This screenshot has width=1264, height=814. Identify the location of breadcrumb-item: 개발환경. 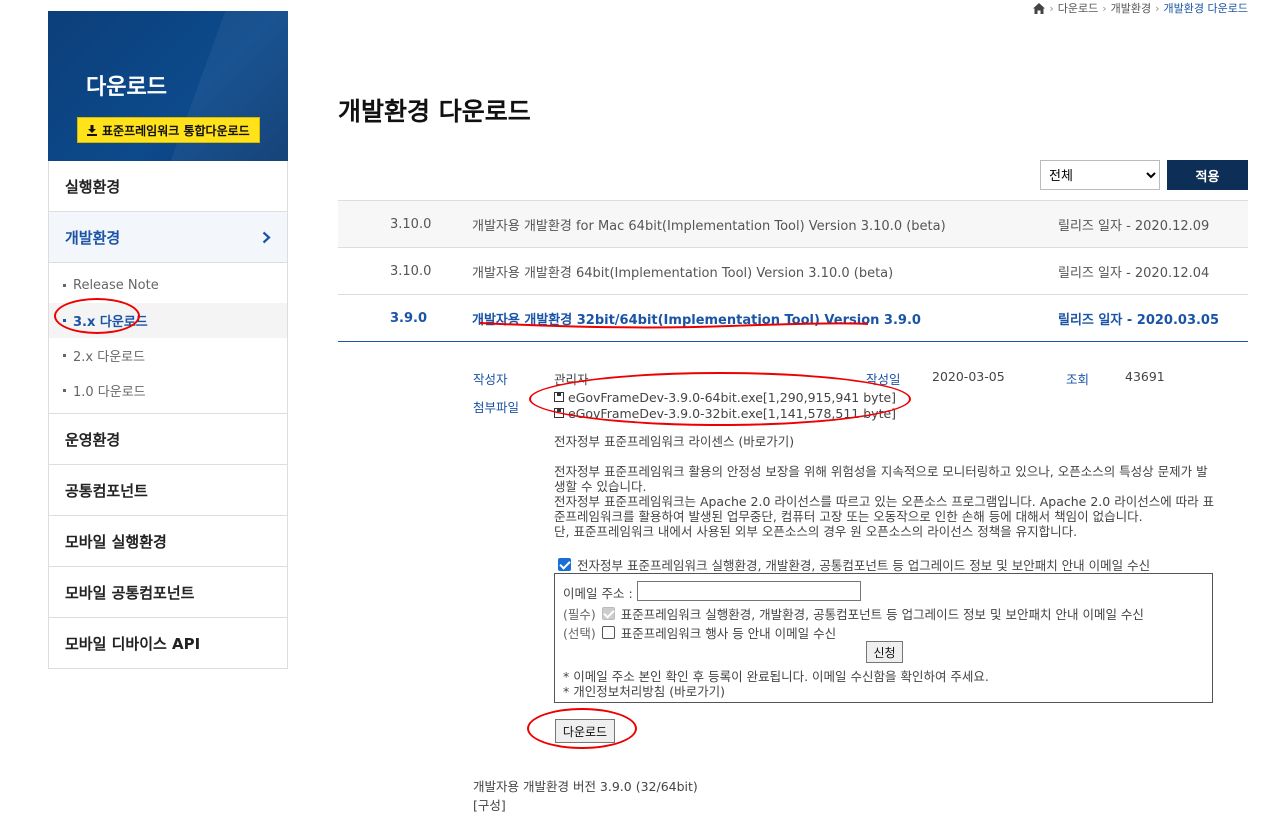
(1131, 8).